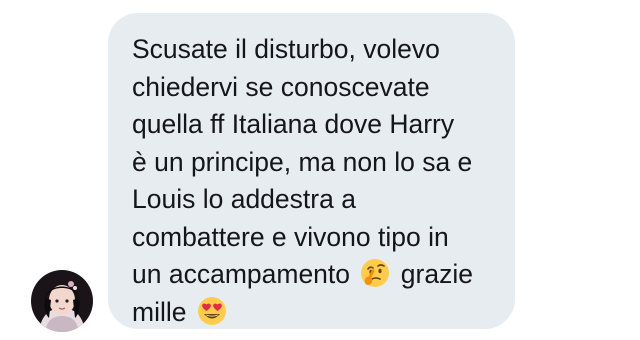  I want to click on avatar-image, so click(62, 301).